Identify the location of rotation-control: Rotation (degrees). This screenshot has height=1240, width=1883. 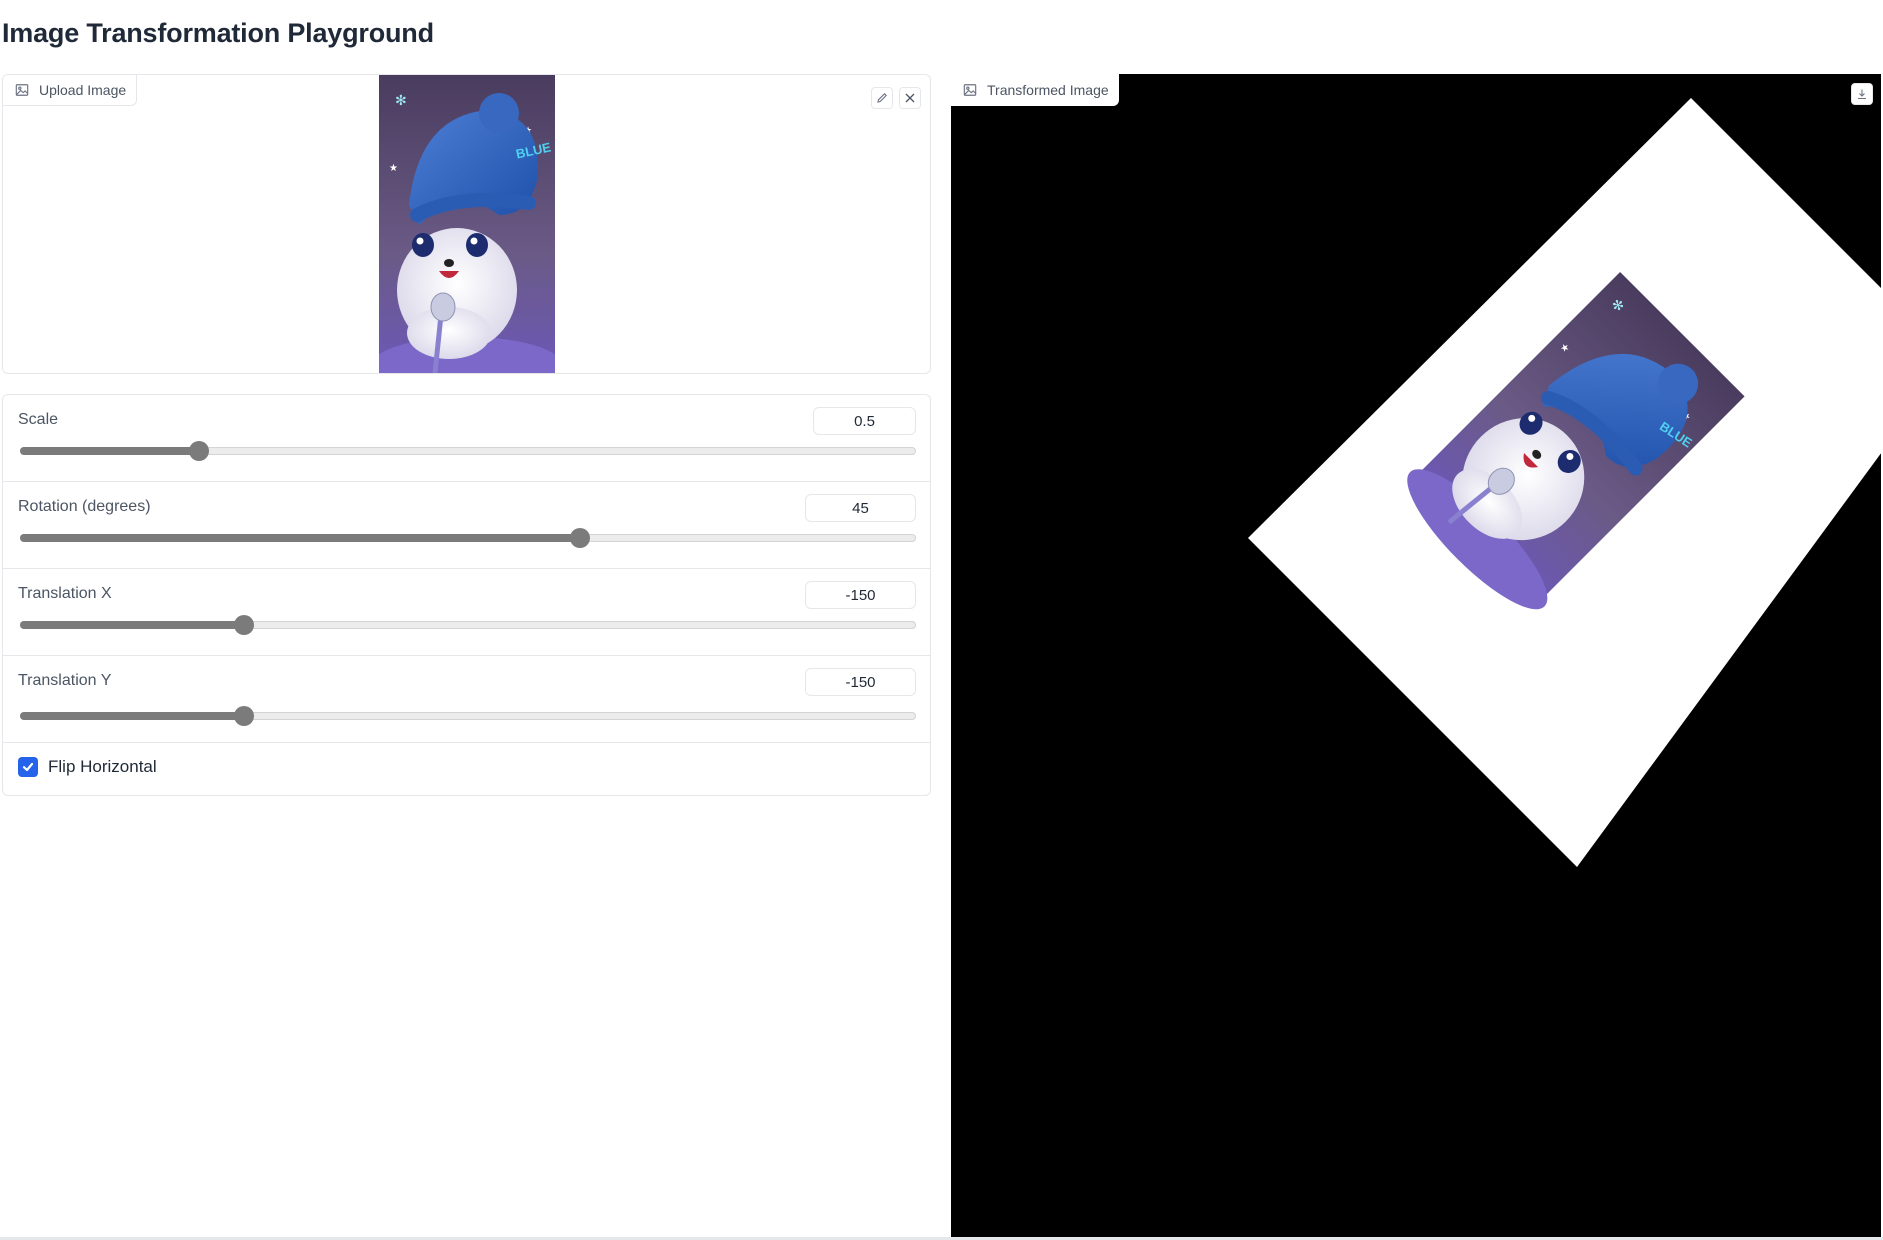
(466, 525).